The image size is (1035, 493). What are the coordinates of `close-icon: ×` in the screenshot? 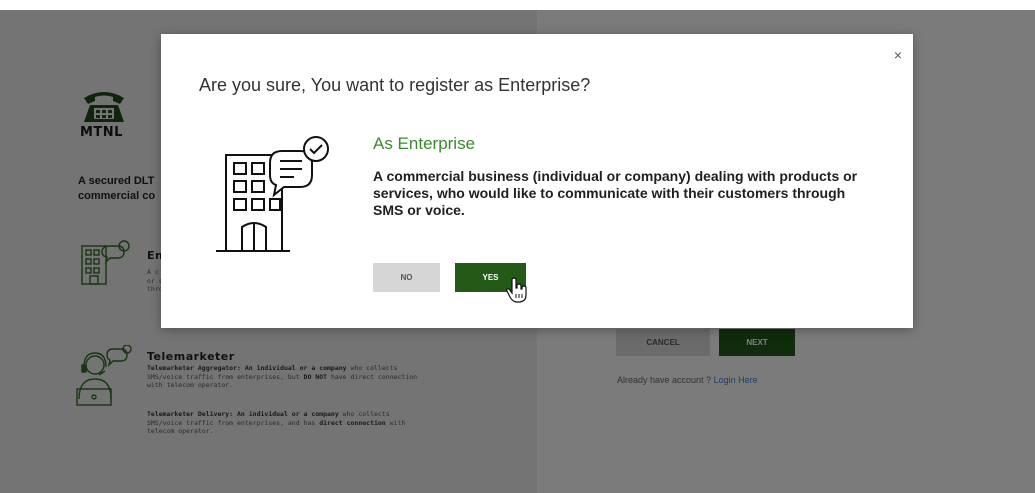 It's located at (898, 55).